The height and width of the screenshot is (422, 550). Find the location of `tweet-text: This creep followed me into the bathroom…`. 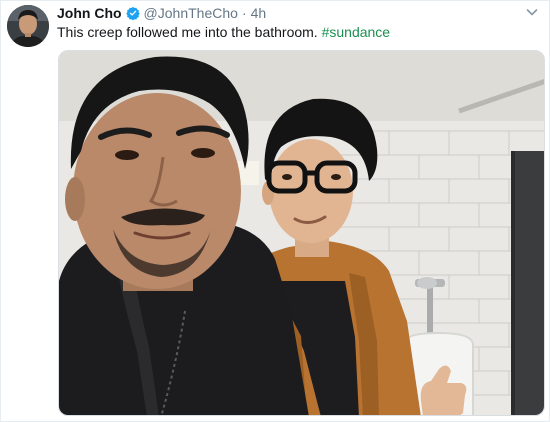

tweet-text: This creep followed me into the bathroom… is located at coordinates (223, 32).